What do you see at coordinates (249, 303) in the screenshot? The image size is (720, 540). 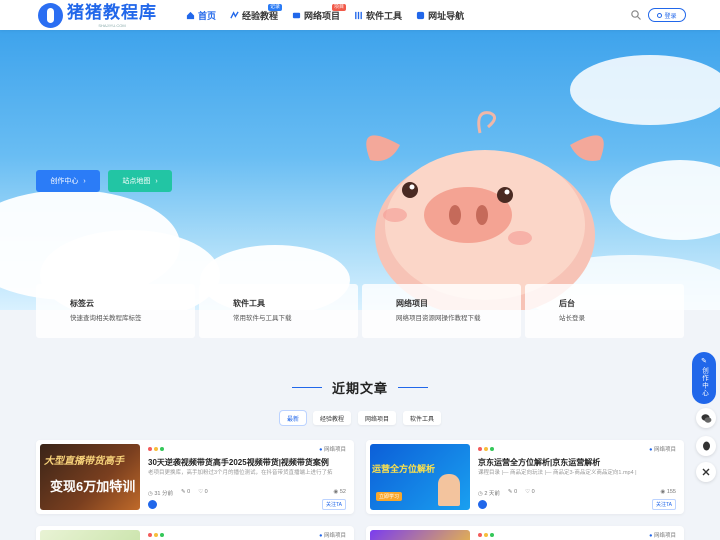 I see `feature-title: 软件工具` at bounding box center [249, 303].